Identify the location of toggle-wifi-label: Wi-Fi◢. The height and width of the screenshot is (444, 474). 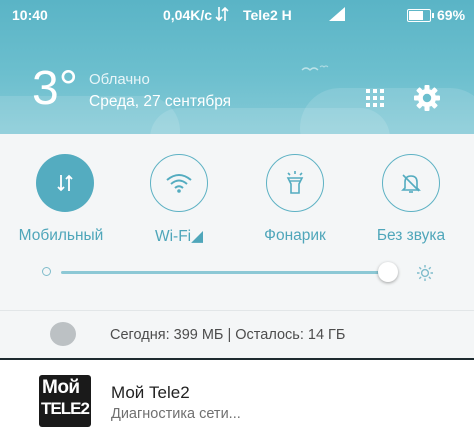
(179, 236).